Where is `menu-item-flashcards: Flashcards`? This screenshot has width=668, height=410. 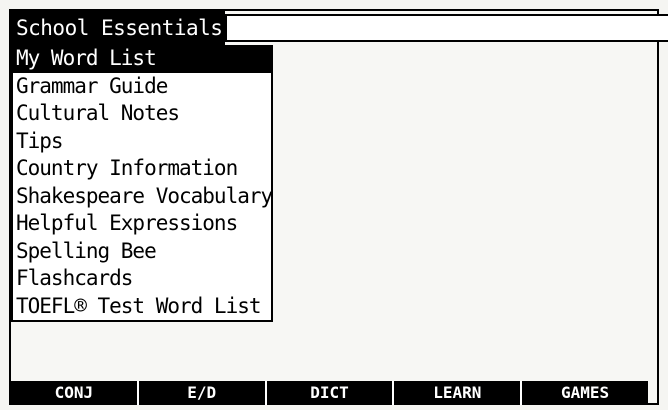 menu-item-flashcards: Flashcards is located at coordinates (142, 279).